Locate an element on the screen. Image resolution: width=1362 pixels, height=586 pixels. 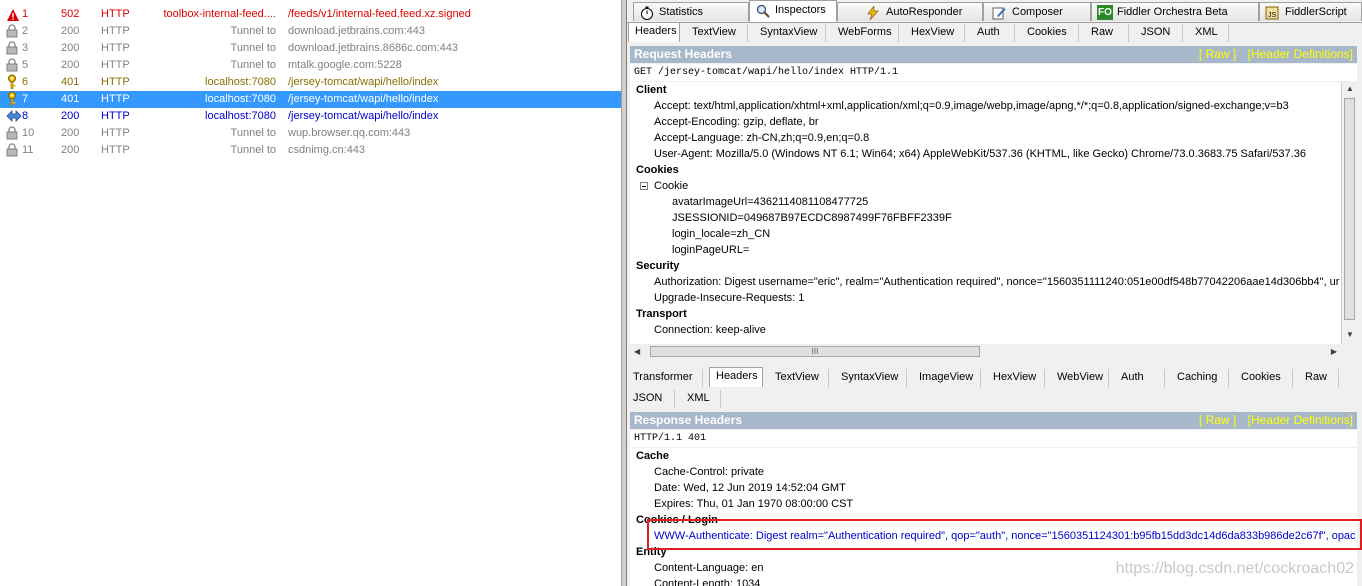
request-header-definitions-link: [Header Definitions] is located at coordinates (1300, 54).